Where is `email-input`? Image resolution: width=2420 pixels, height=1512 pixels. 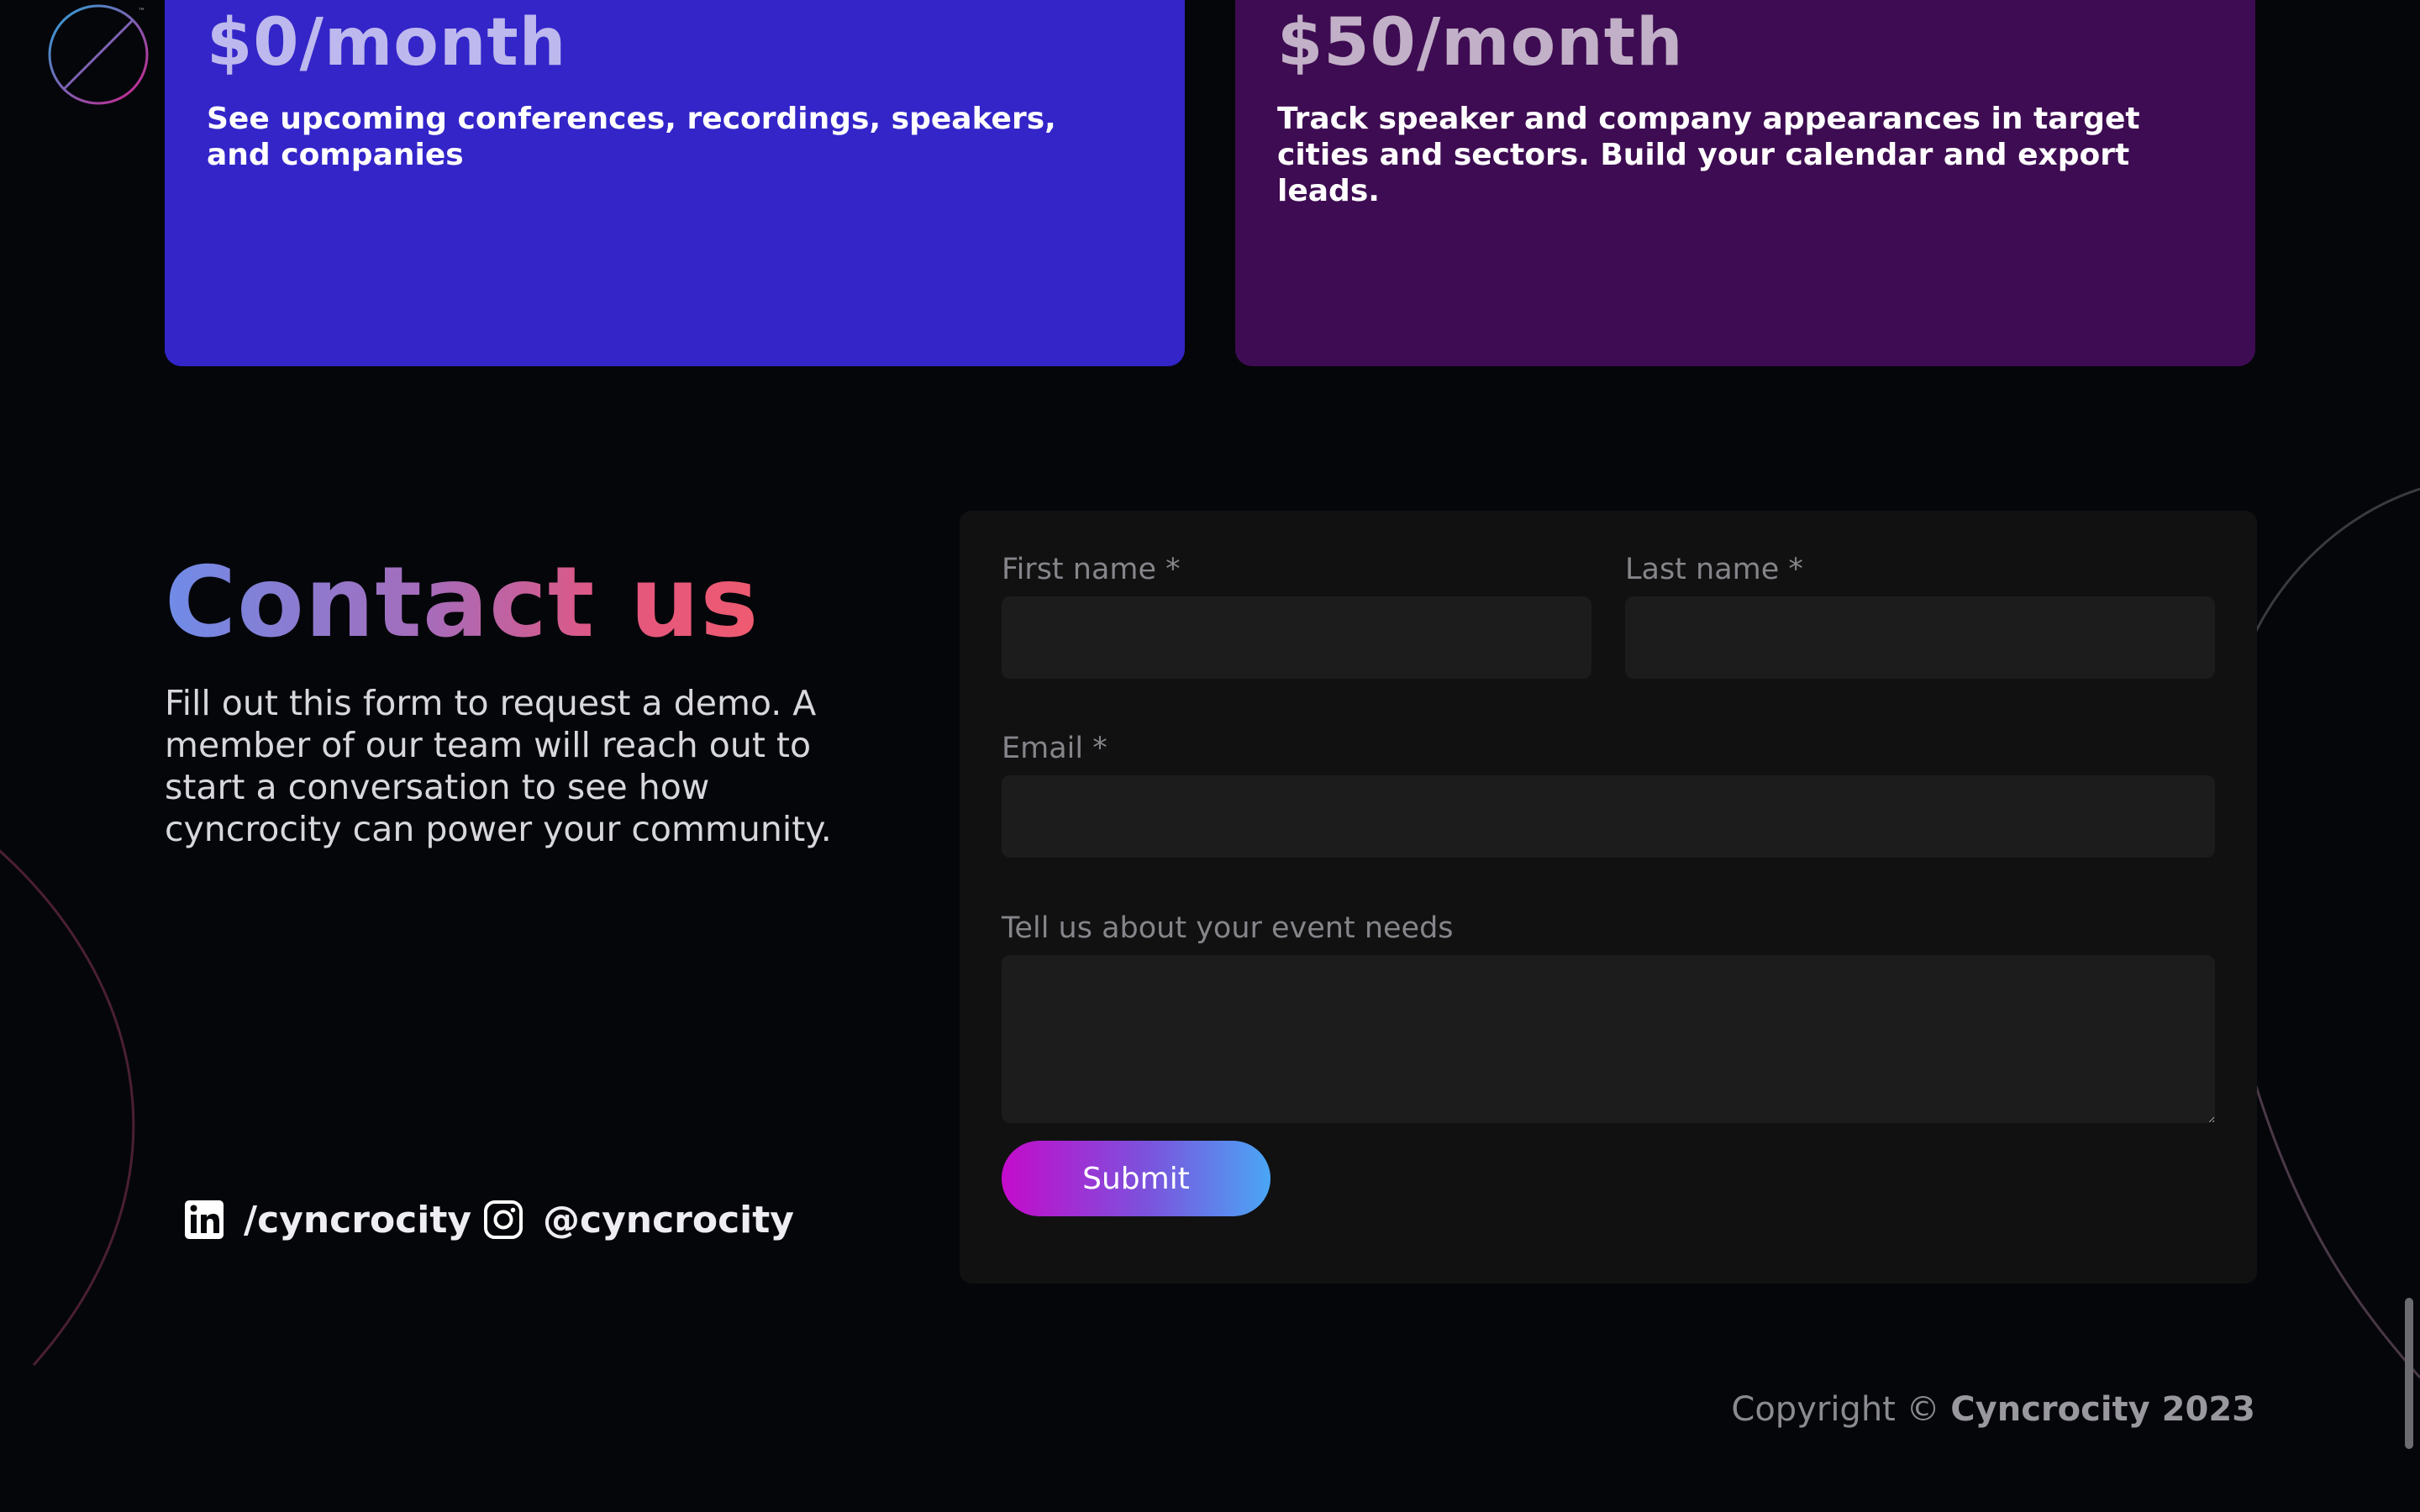 email-input is located at coordinates (1608, 816).